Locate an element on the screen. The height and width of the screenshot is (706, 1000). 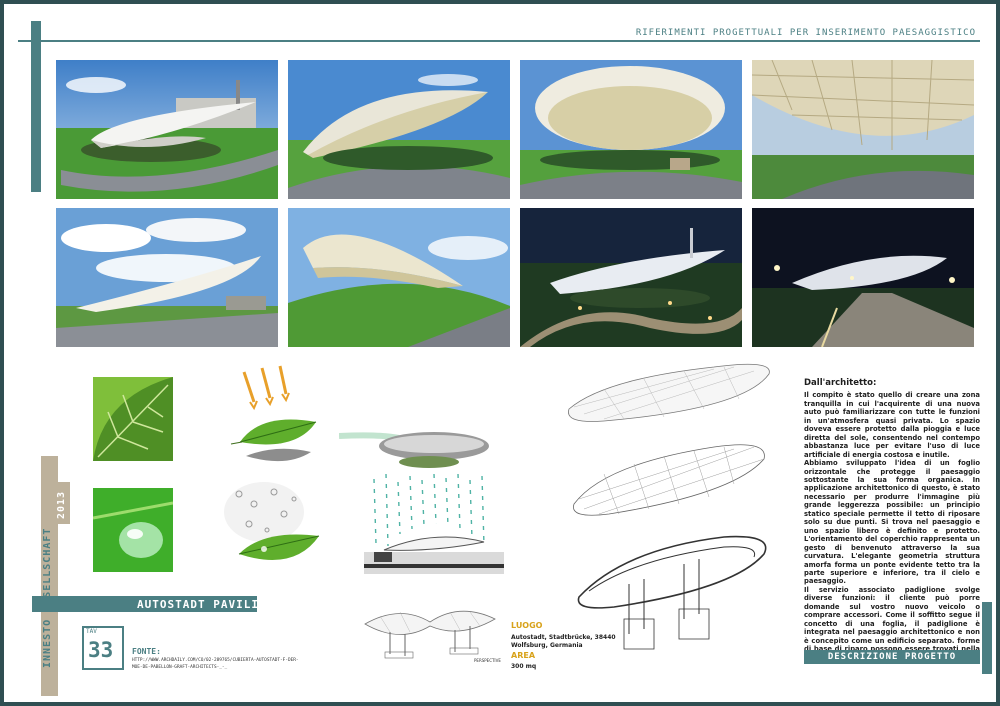
luogo-label: LUOGO is located at coordinates (527, 625).